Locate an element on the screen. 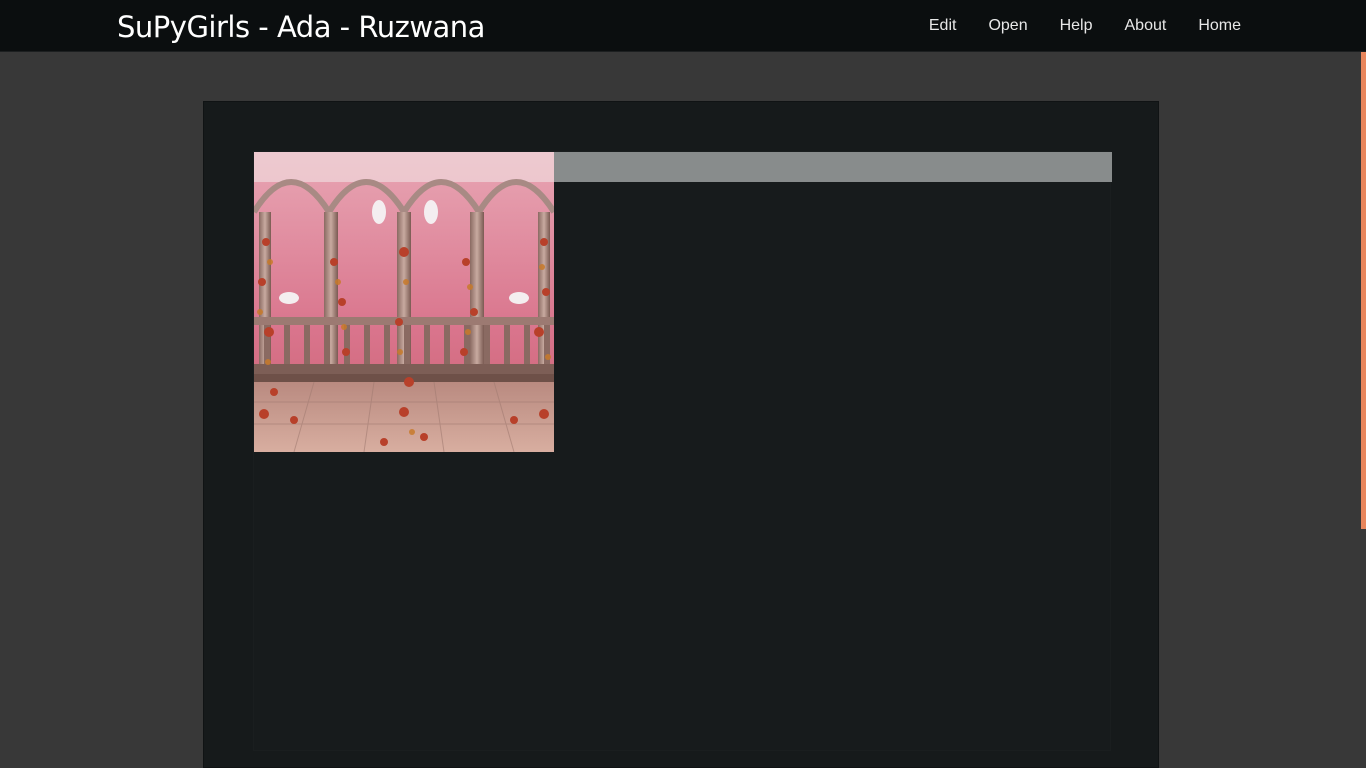 The width and height of the screenshot is (1366, 768). nav-menu: Edit Open Help About Home is located at coordinates (1069, 26).